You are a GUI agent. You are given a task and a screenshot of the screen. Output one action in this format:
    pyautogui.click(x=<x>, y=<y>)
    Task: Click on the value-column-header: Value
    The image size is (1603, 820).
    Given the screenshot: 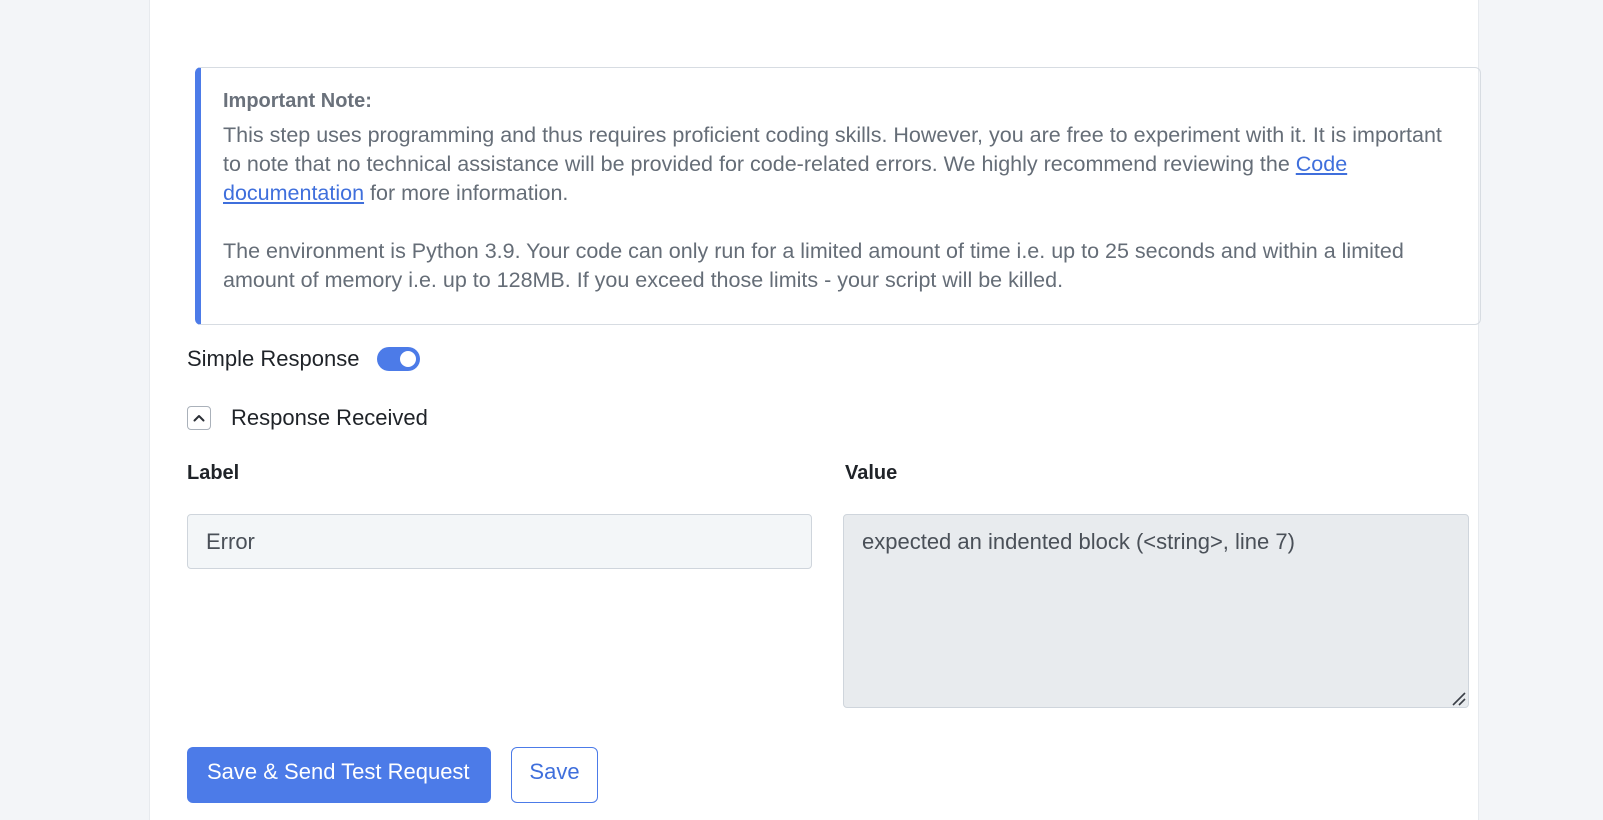 What is the action you would take?
    pyautogui.click(x=871, y=473)
    